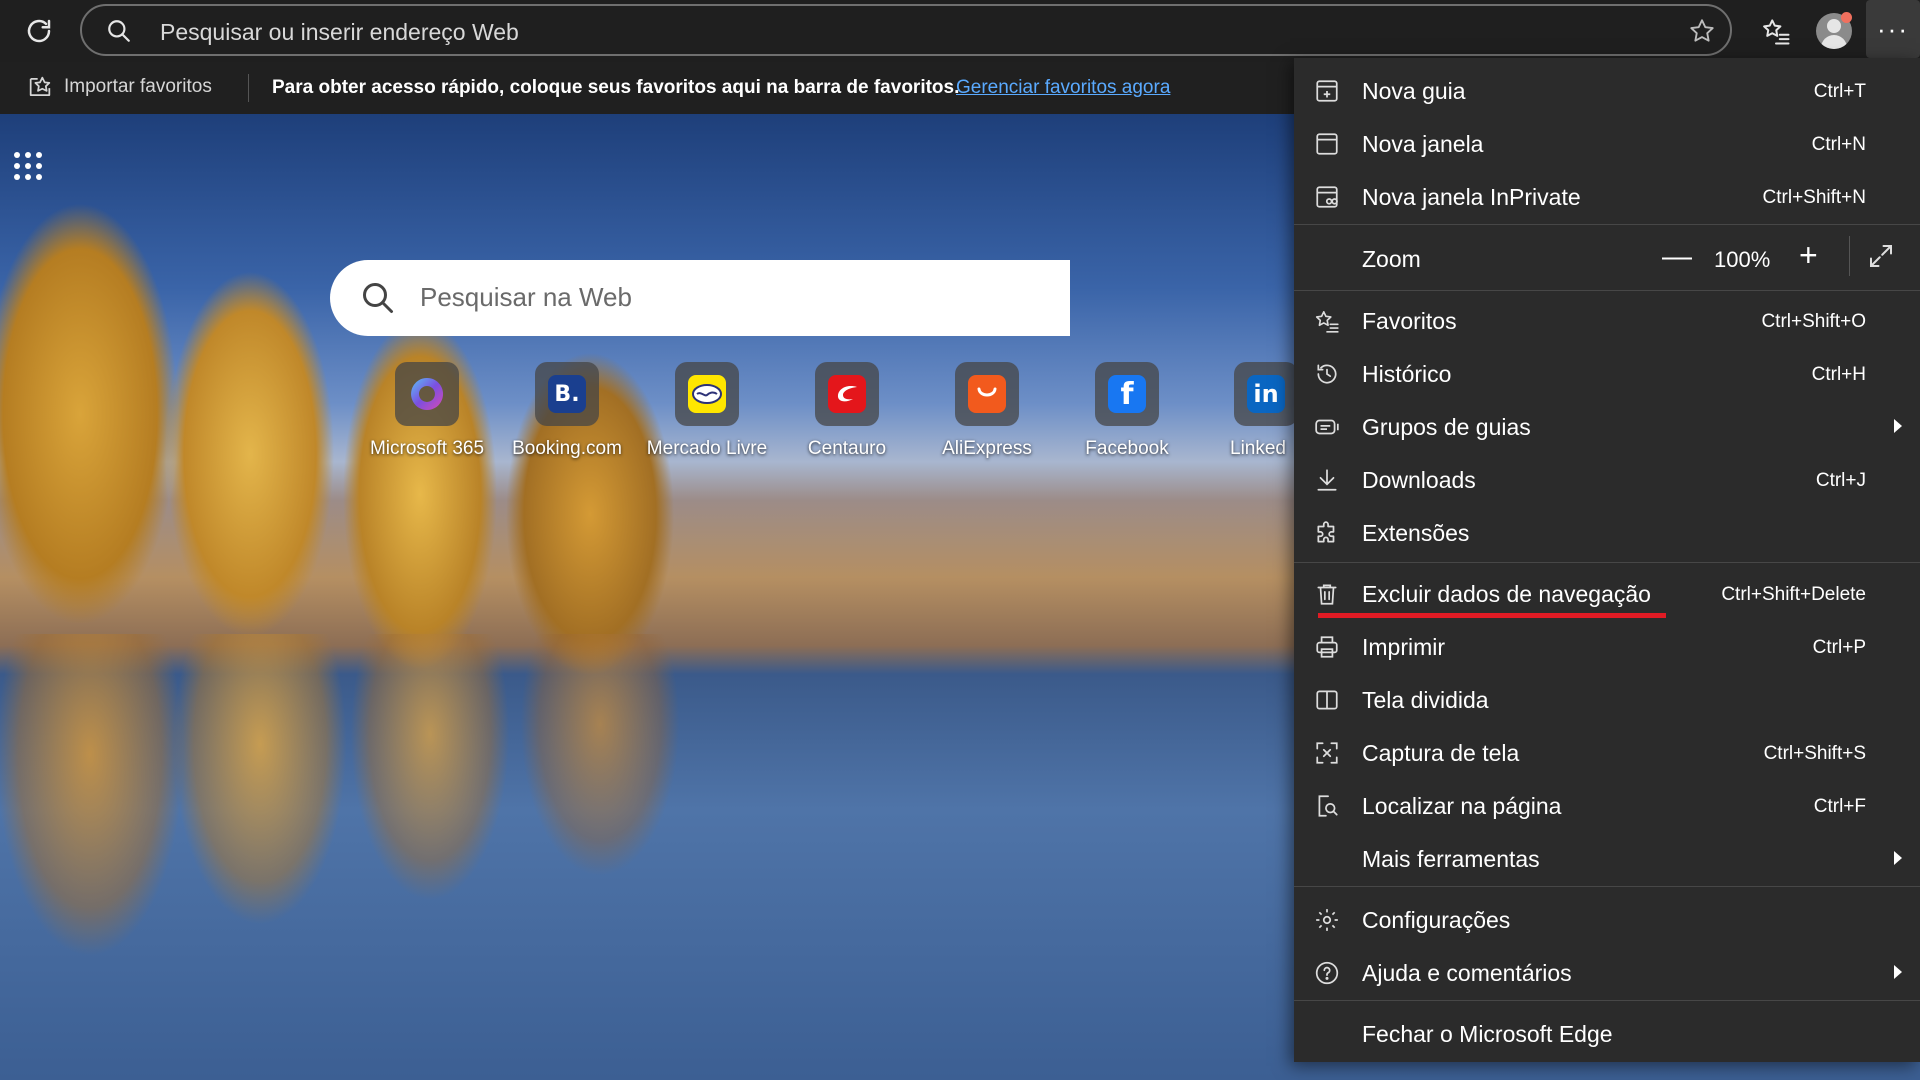 The image size is (1920, 1080). I want to click on quick-link-linkedin: in Linked, so click(1248, 411).